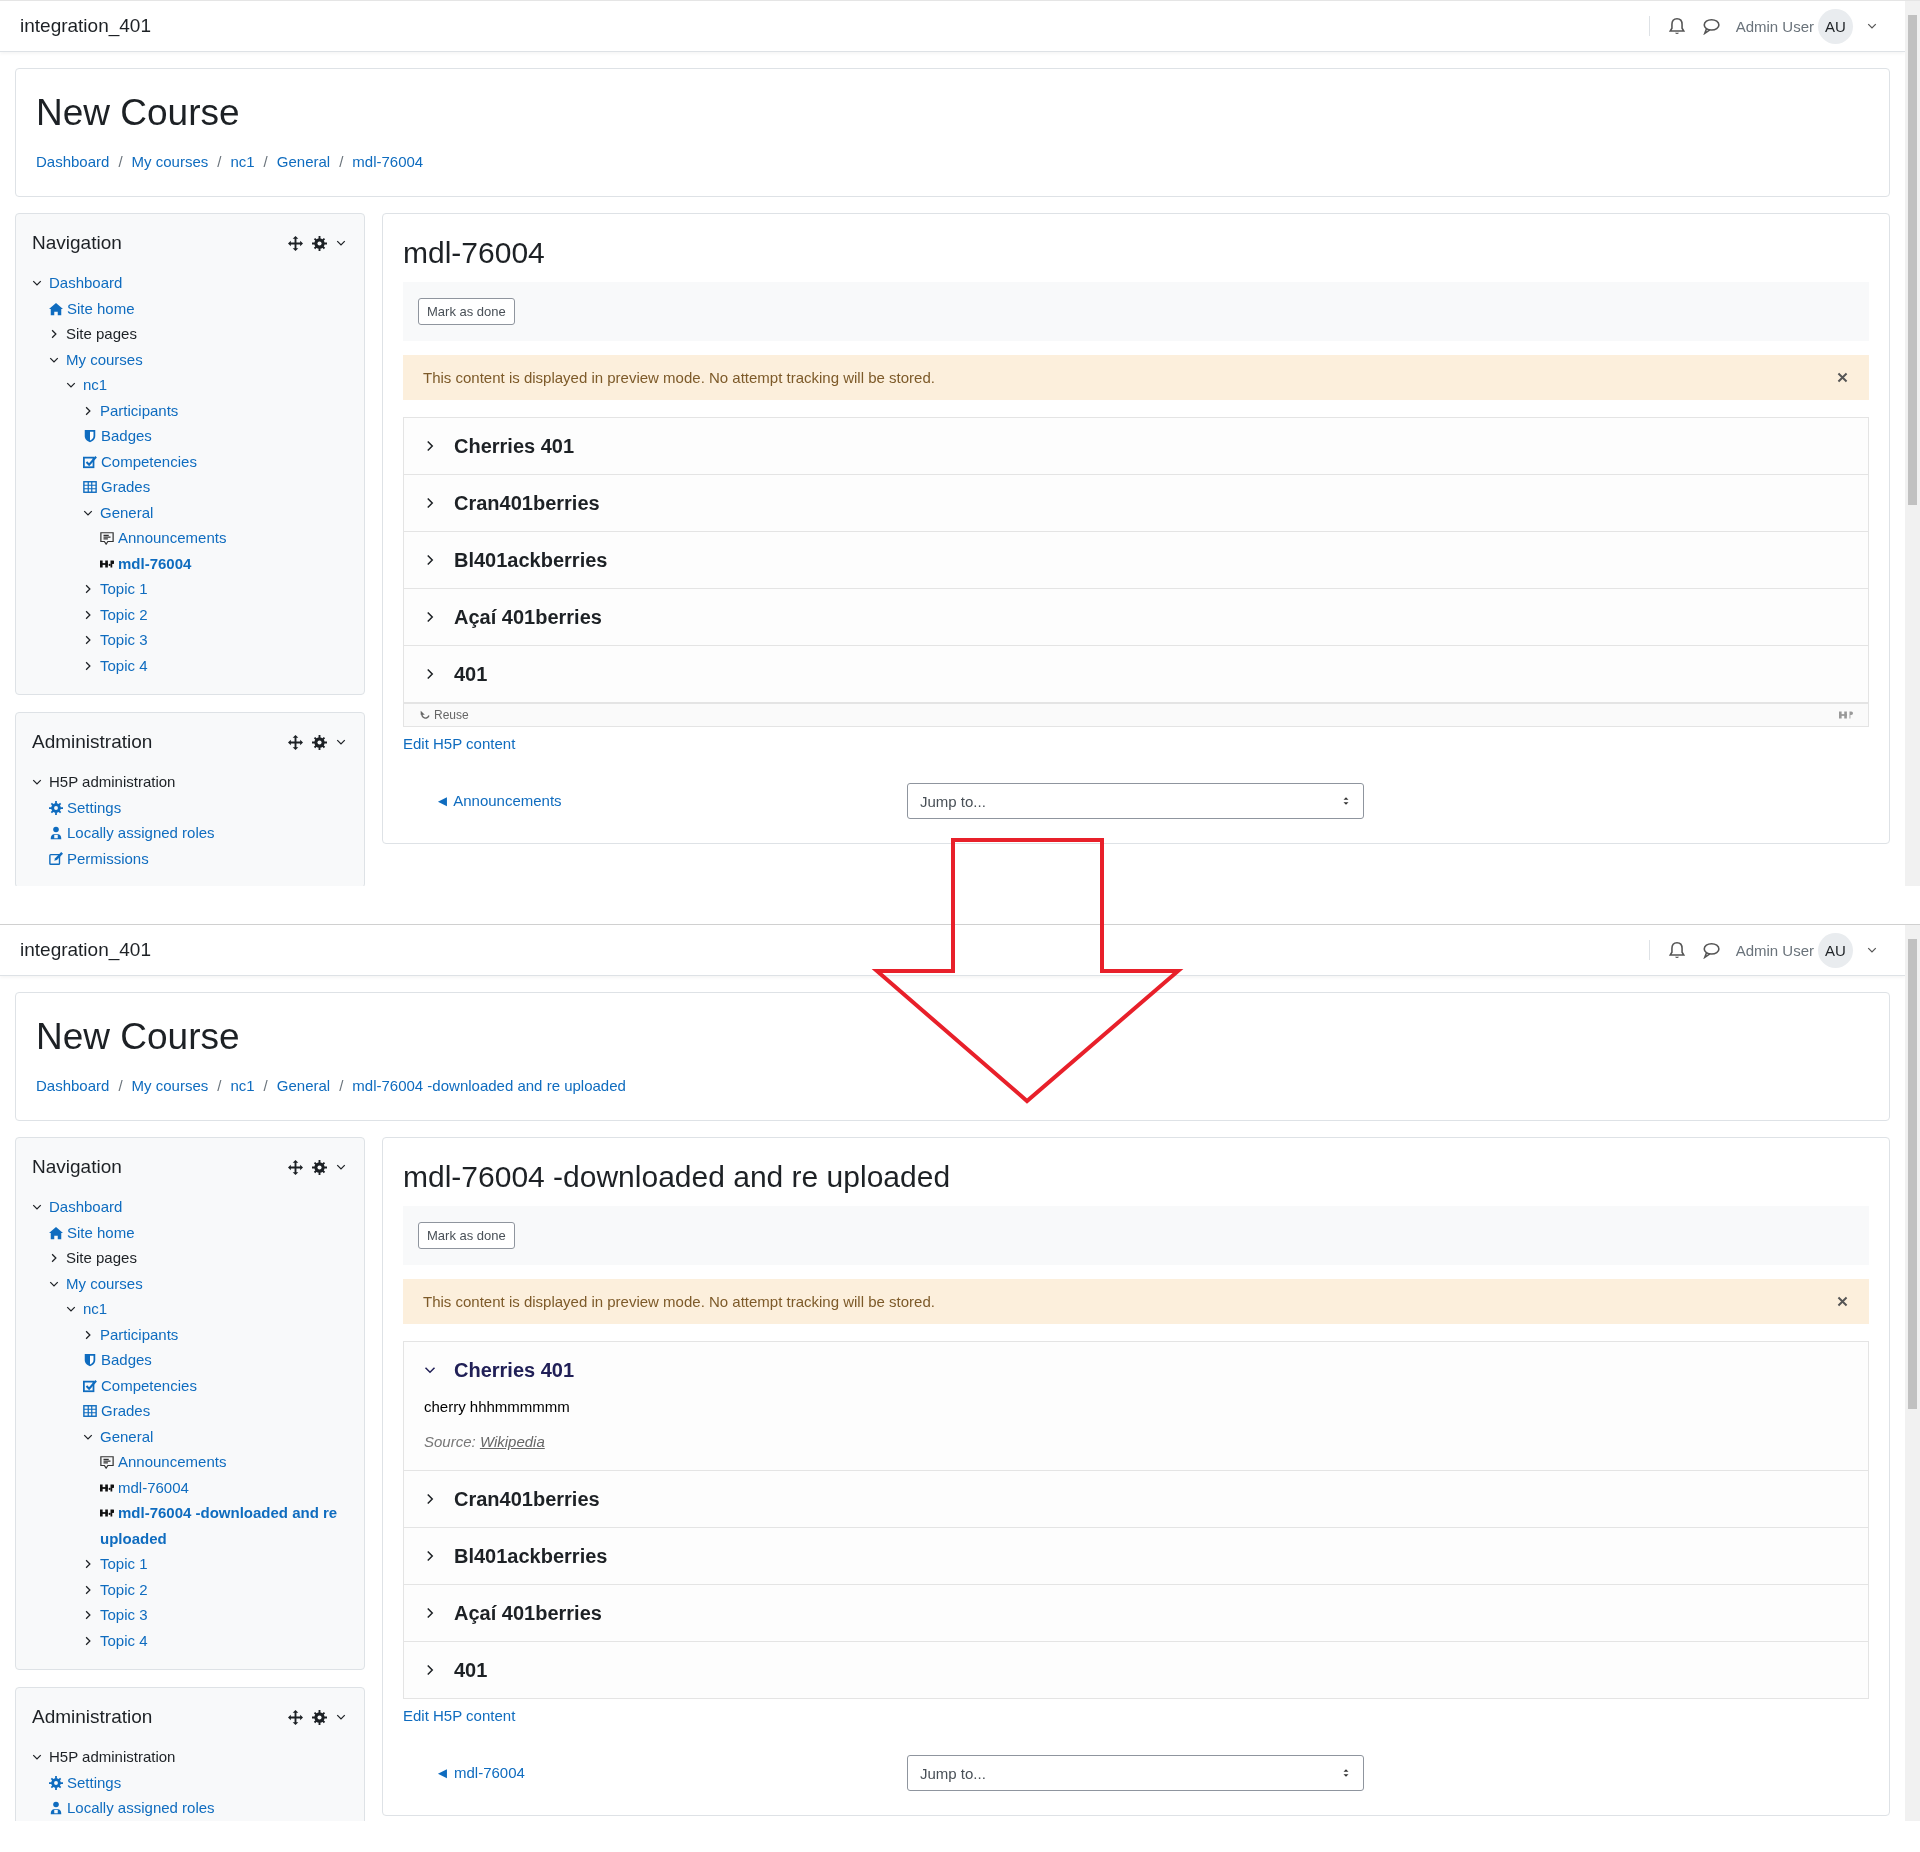  What do you see at coordinates (1676, 950) in the screenshot?
I see `bell-icon` at bounding box center [1676, 950].